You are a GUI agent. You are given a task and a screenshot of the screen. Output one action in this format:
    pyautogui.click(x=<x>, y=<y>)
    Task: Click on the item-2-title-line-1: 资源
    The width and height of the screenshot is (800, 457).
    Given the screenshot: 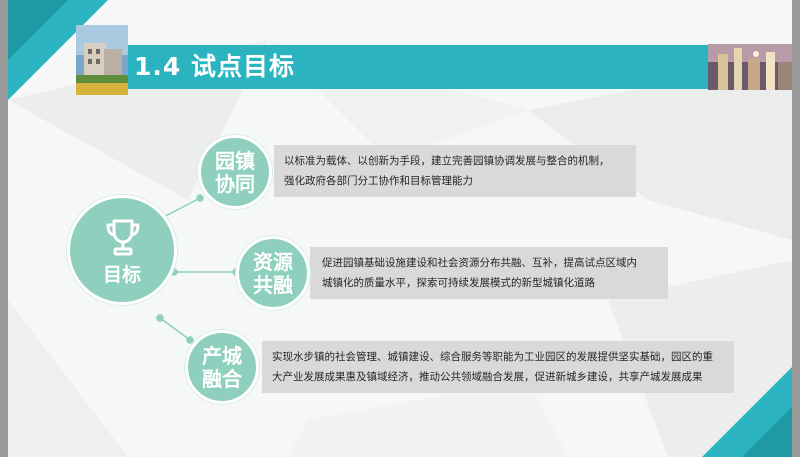 What is the action you would take?
    pyautogui.click(x=273, y=262)
    